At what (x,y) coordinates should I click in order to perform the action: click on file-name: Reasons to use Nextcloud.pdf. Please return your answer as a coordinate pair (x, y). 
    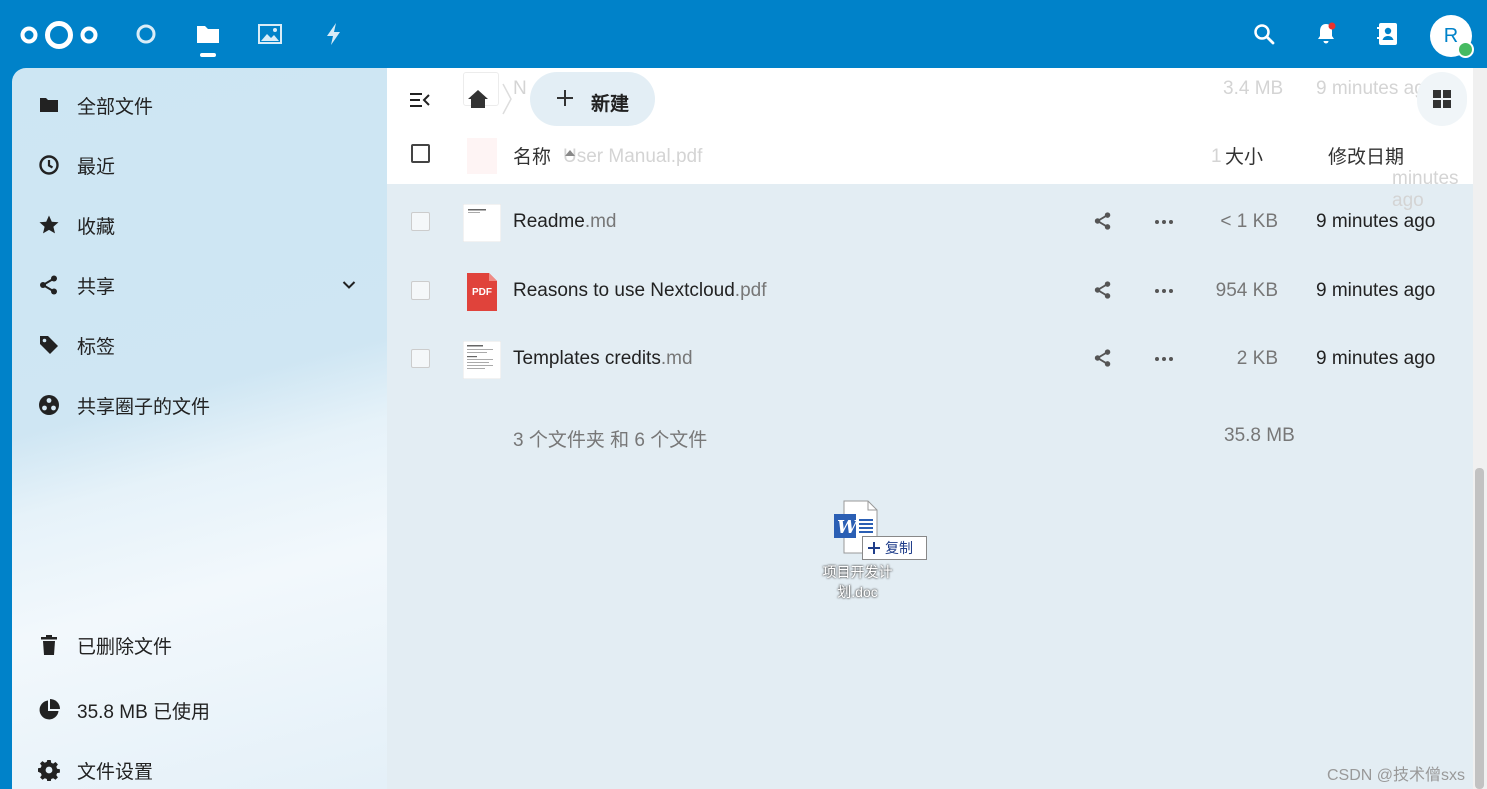
    Looking at the image, I should click on (640, 291).